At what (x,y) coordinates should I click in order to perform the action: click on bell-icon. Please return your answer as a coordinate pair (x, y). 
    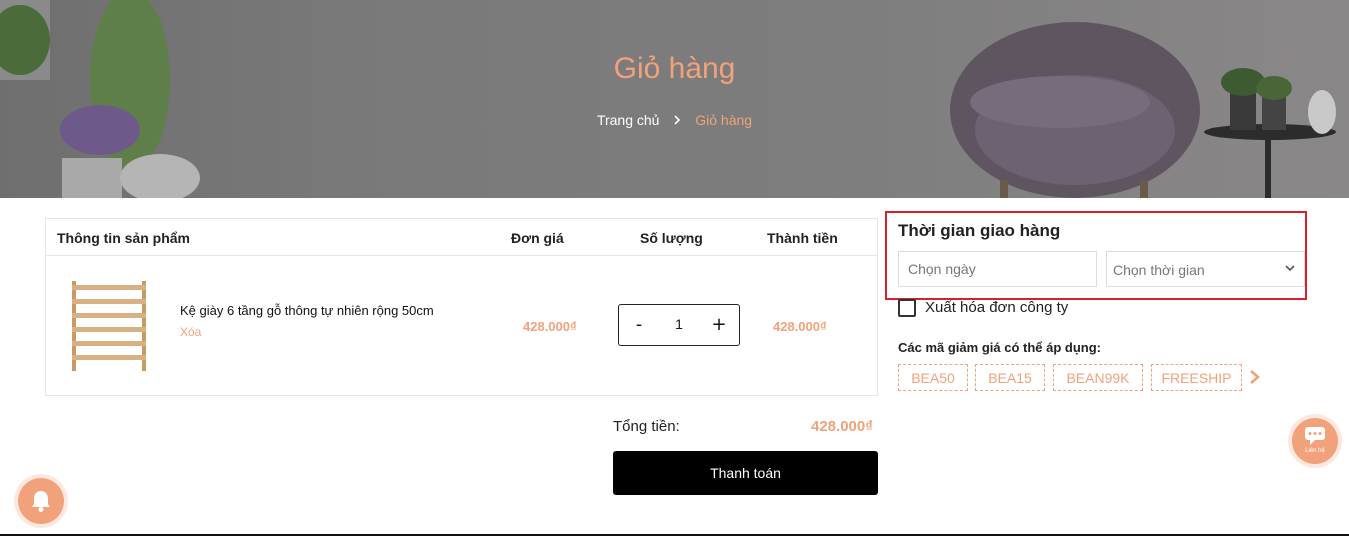
    Looking at the image, I should click on (41, 501).